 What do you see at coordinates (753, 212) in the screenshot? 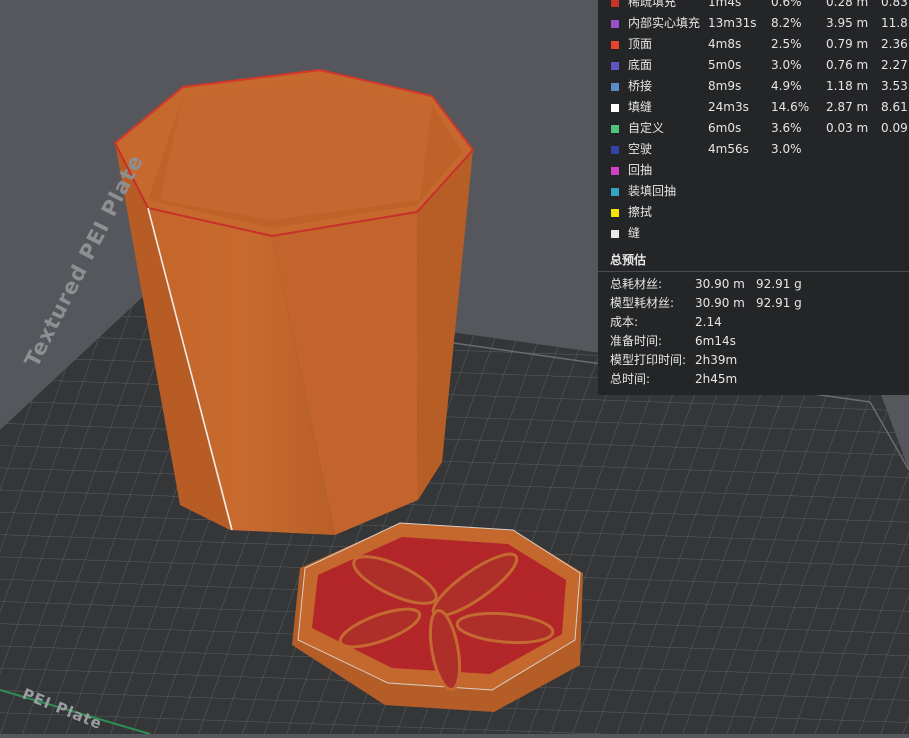
I see `legend-row-wipe: 擦拭` at bounding box center [753, 212].